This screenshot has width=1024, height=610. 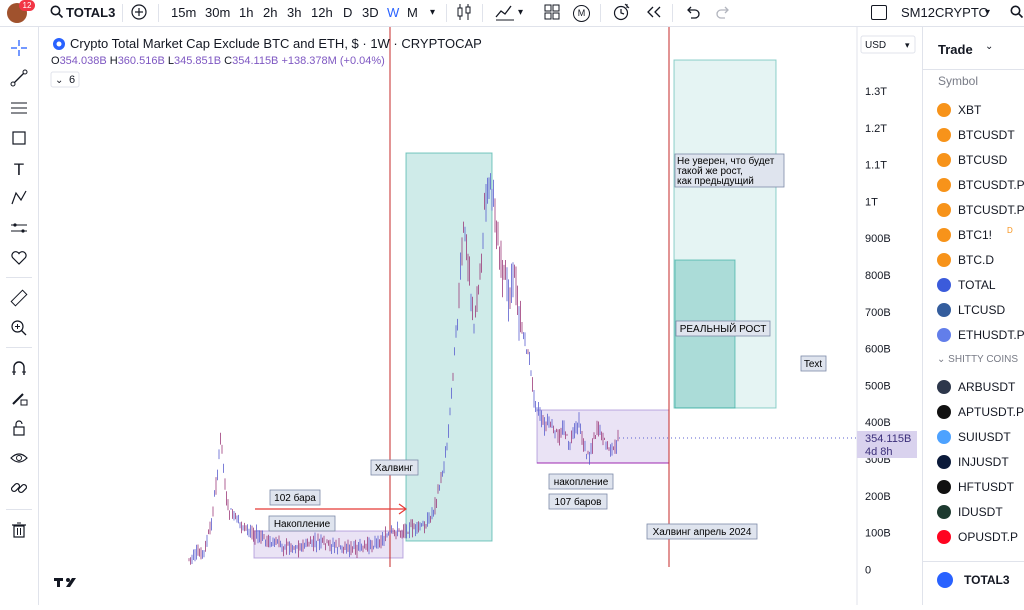 I want to click on watchlist-item: TOTAL, so click(x=973, y=285).